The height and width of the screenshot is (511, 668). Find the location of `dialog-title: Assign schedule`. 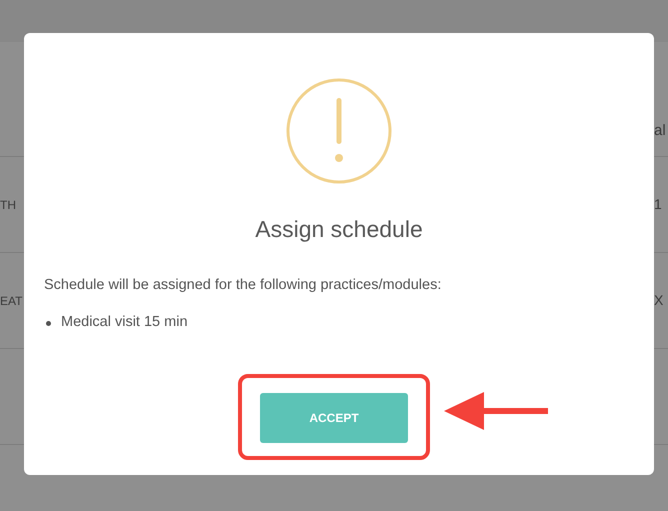

dialog-title: Assign schedule is located at coordinates (339, 229).